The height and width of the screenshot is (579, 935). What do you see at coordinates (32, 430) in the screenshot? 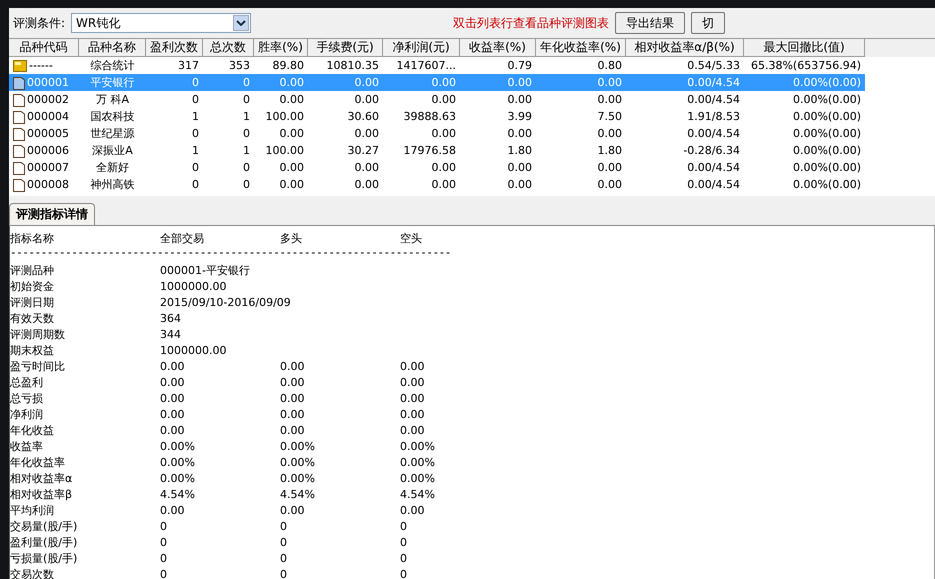
I see `metric-name: 年化收益` at bounding box center [32, 430].